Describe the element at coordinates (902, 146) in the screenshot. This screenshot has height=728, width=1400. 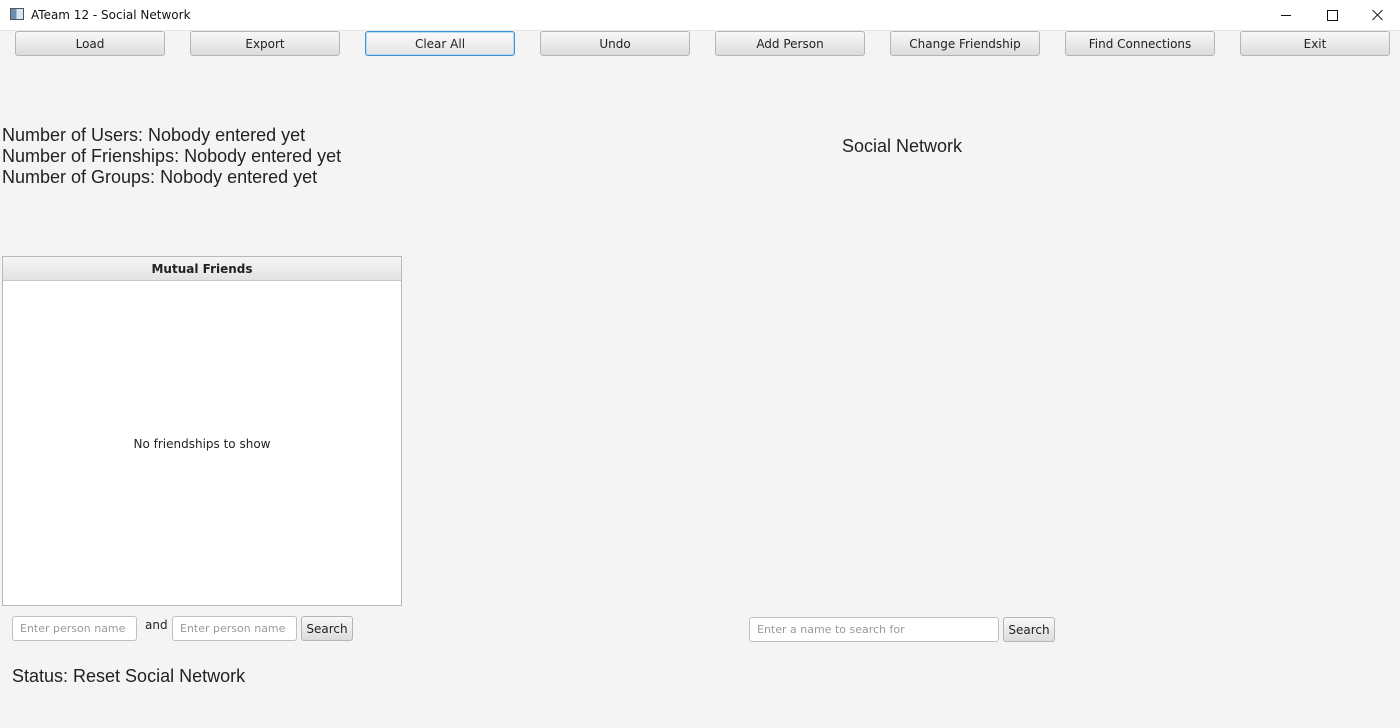
I see `social-network-title: Social Network` at that location.